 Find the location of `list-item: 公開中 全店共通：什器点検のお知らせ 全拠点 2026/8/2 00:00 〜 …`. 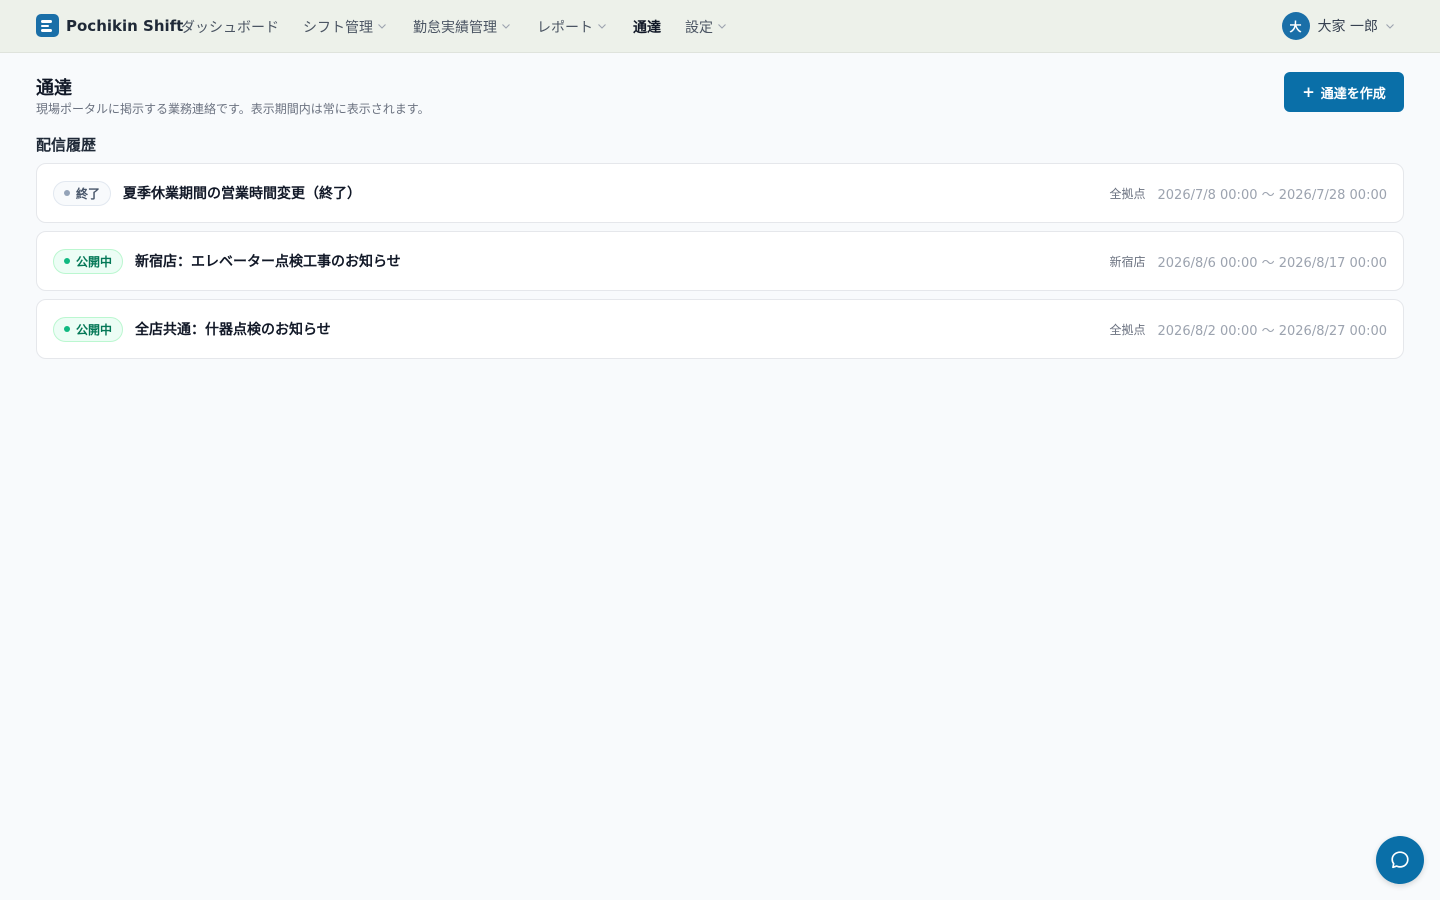

list-item: 公開中 全店共通：什器点検のお知らせ 全拠点 2026/8/2 00:00 〜 … is located at coordinates (720, 329).